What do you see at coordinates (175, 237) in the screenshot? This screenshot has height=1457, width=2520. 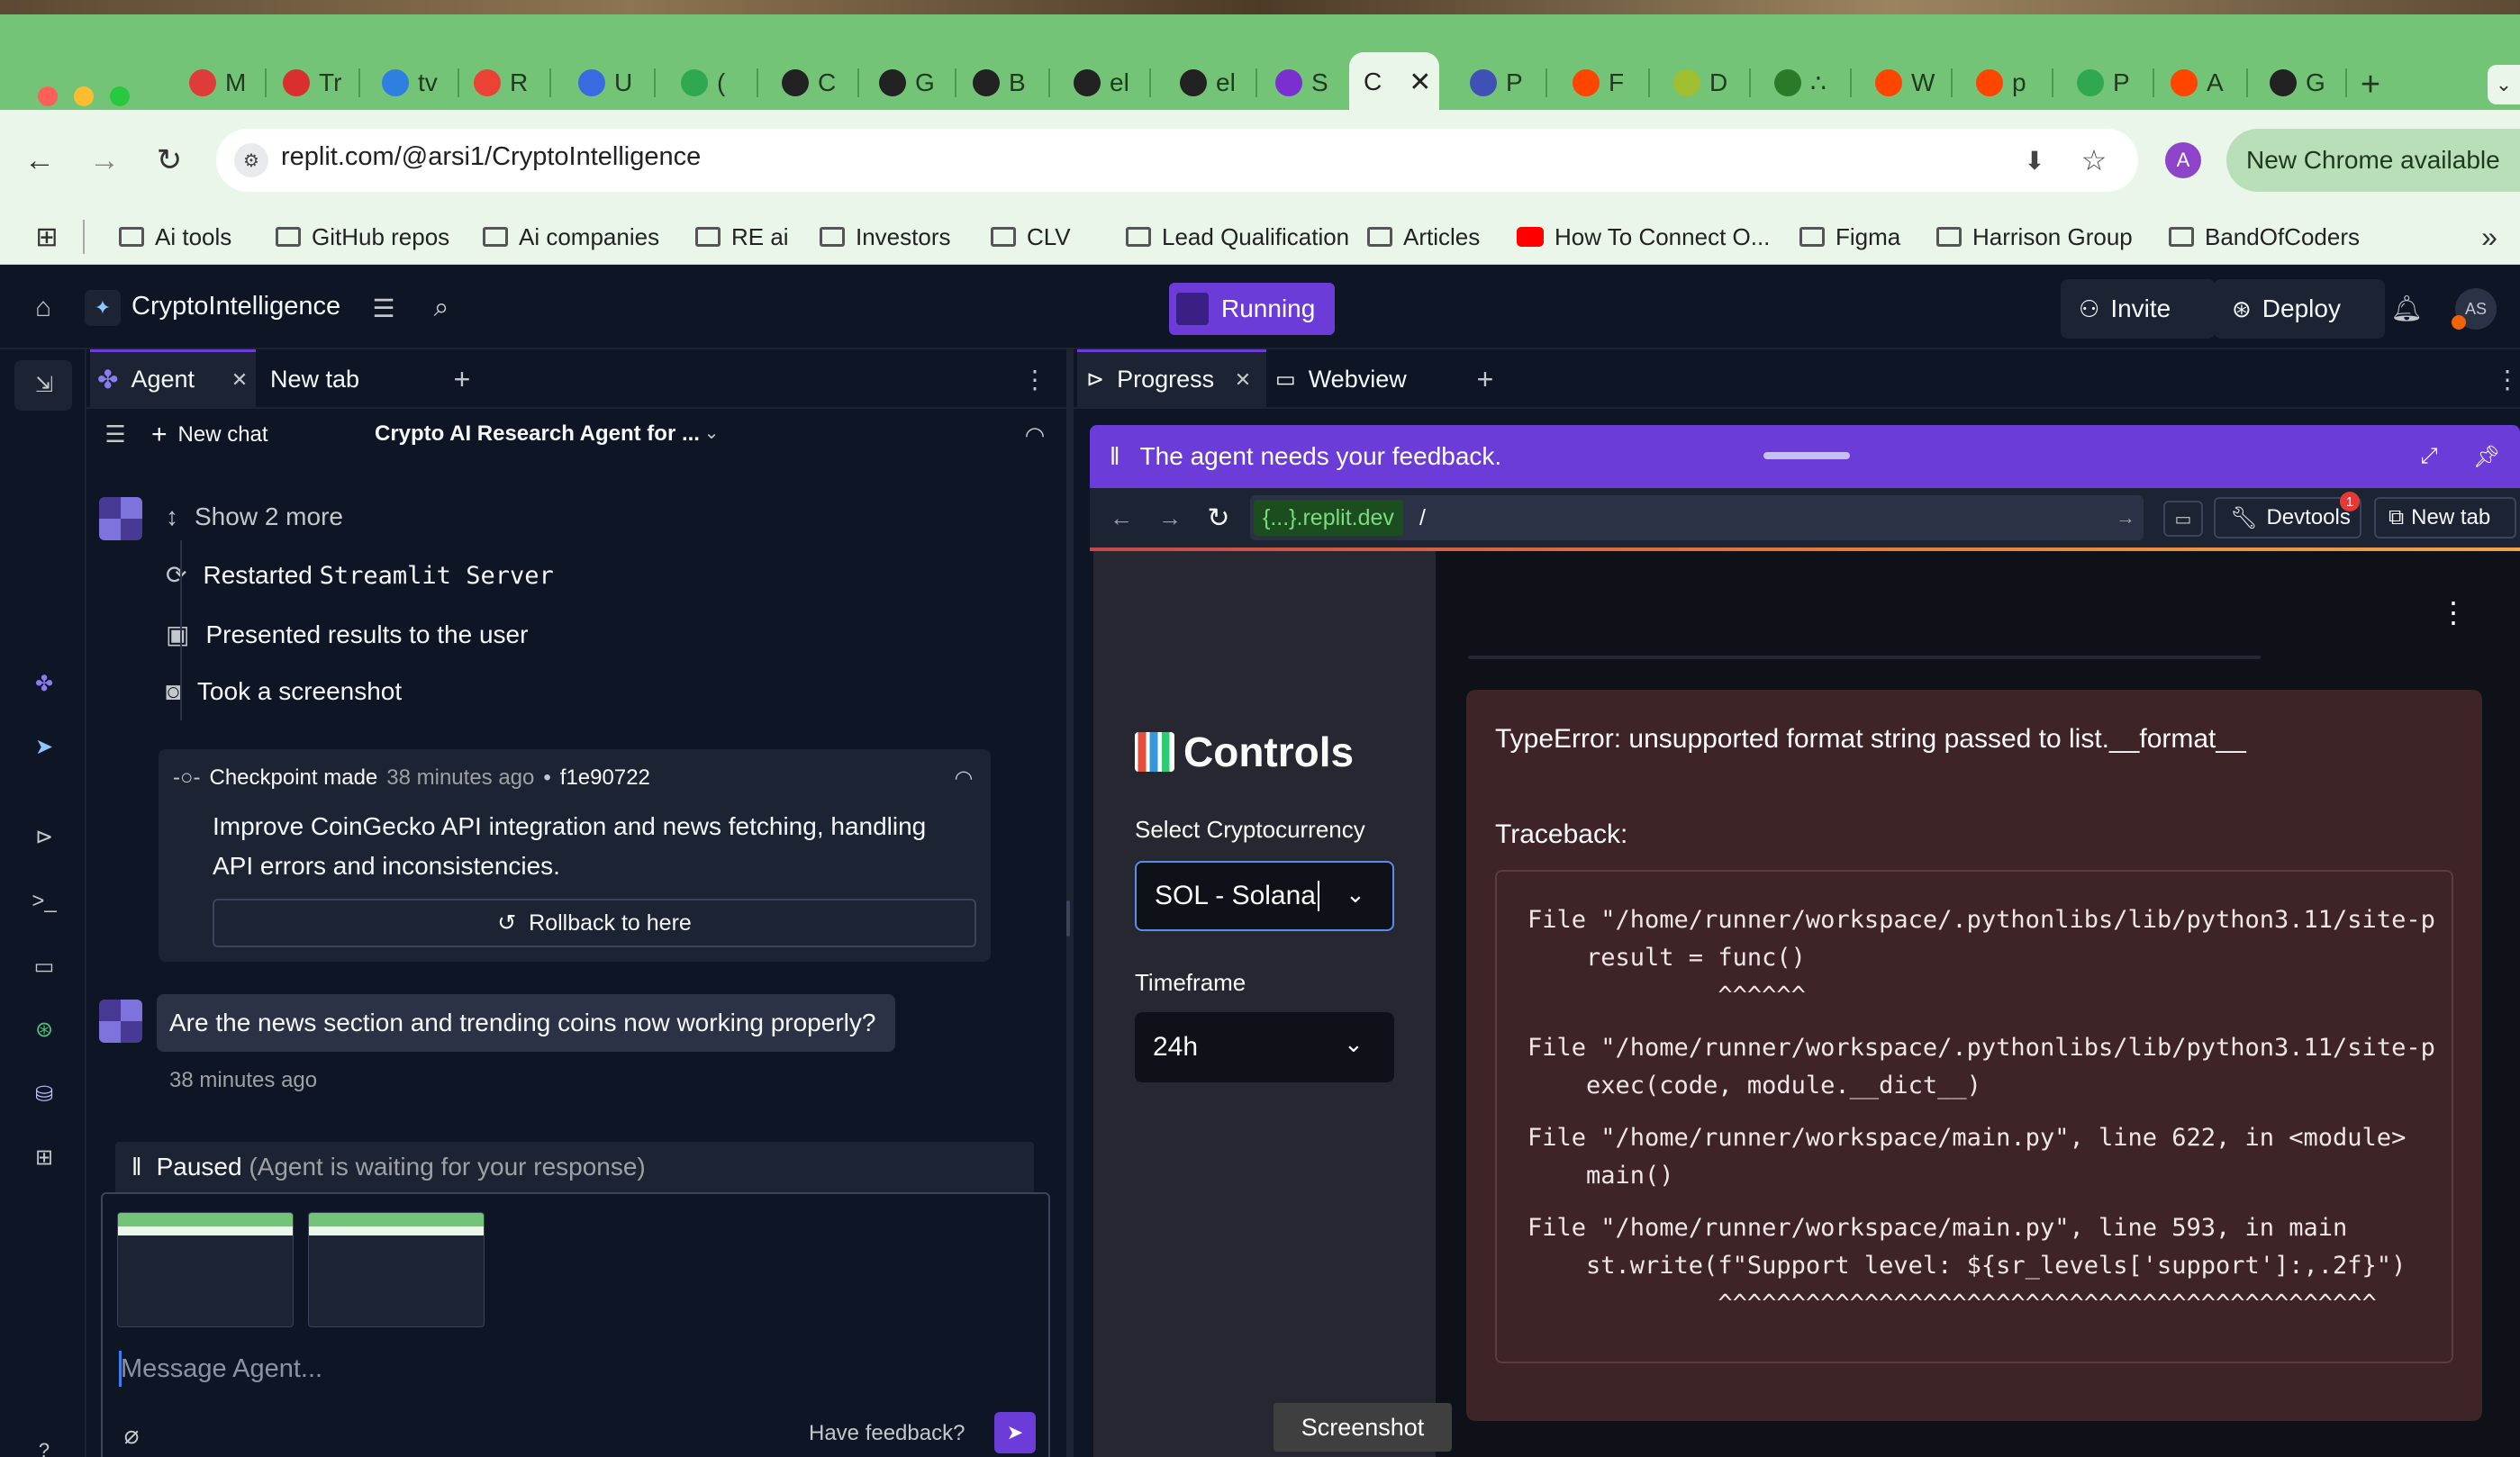 I see `bookmark-item: Ai tools` at bounding box center [175, 237].